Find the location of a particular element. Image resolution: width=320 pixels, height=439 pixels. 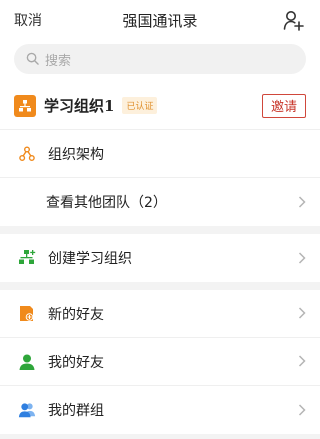

my-groups-label: 我的群组 is located at coordinates (76, 411).